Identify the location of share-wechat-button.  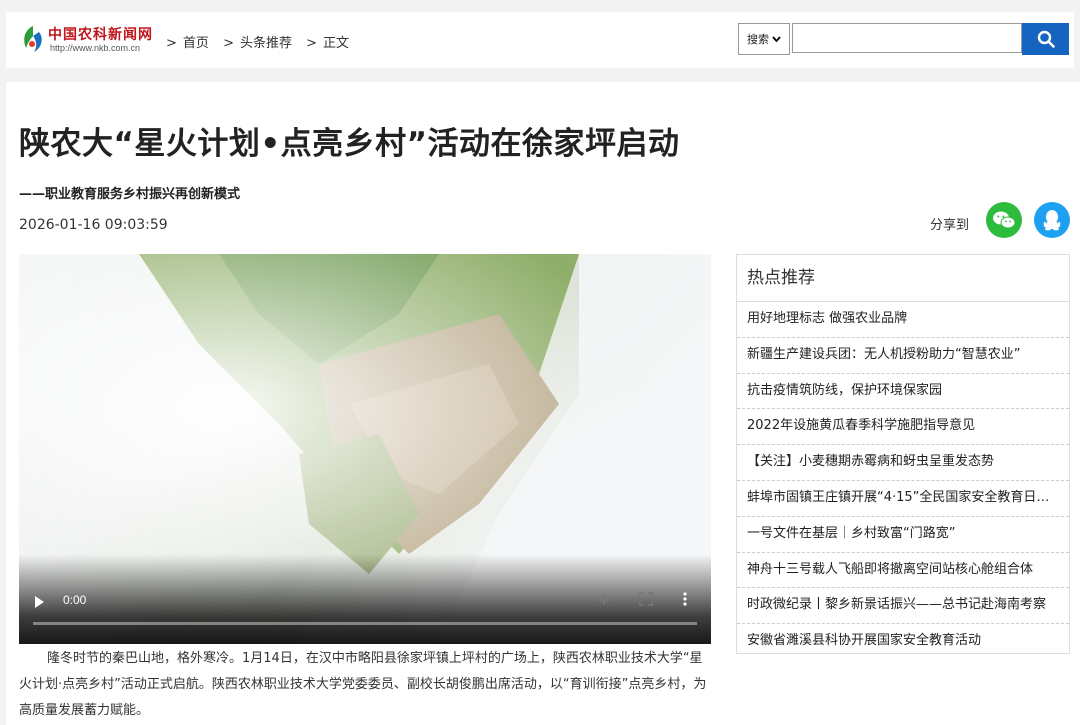
(1004, 220).